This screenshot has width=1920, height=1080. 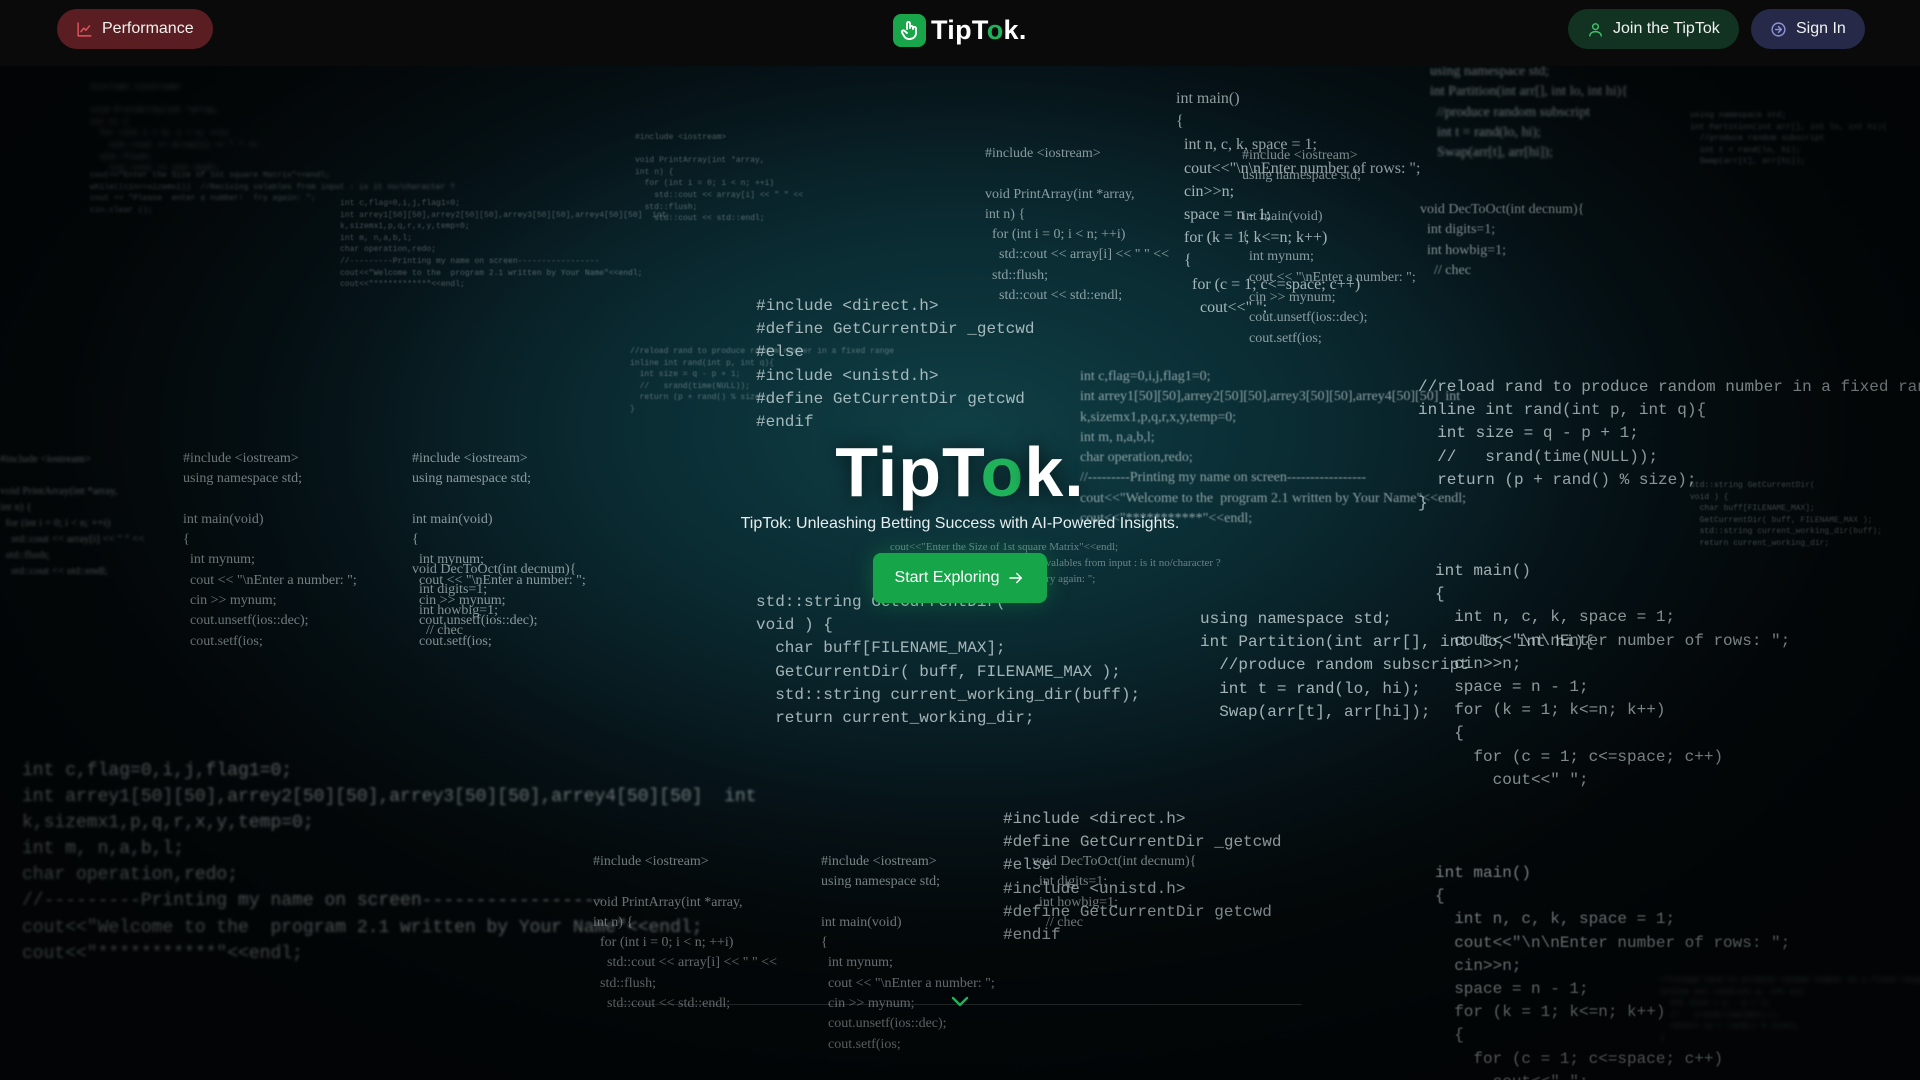 What do you see at coordinates (1666, 28) in the screenshot?
I see `join-label: Join the TipTok` at bounding box center [1666, 28].